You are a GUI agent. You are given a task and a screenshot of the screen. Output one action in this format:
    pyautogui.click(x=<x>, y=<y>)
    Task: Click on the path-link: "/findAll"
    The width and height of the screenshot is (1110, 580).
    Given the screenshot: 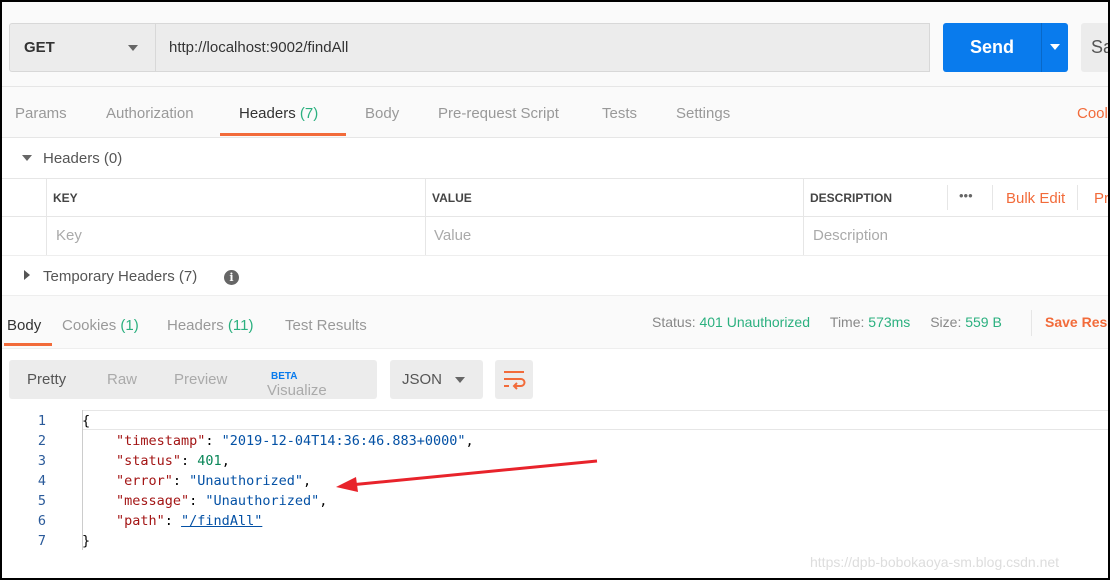 What is the action you would take?
    pyautogui.click(x=221, y=521)
    